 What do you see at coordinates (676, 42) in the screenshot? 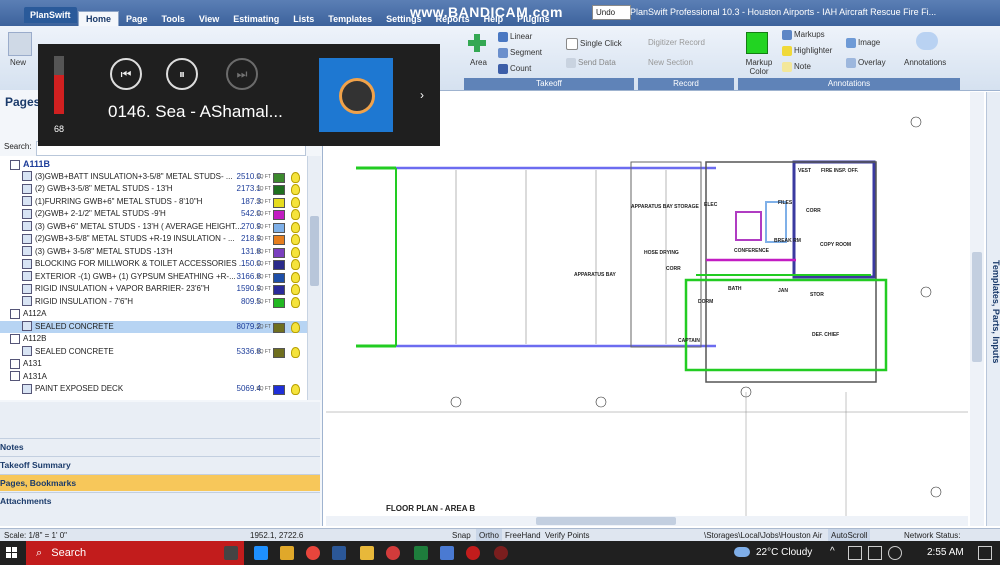
I see `digitizer-record-button: Digitizer Record` at bounding box center [676, 42].